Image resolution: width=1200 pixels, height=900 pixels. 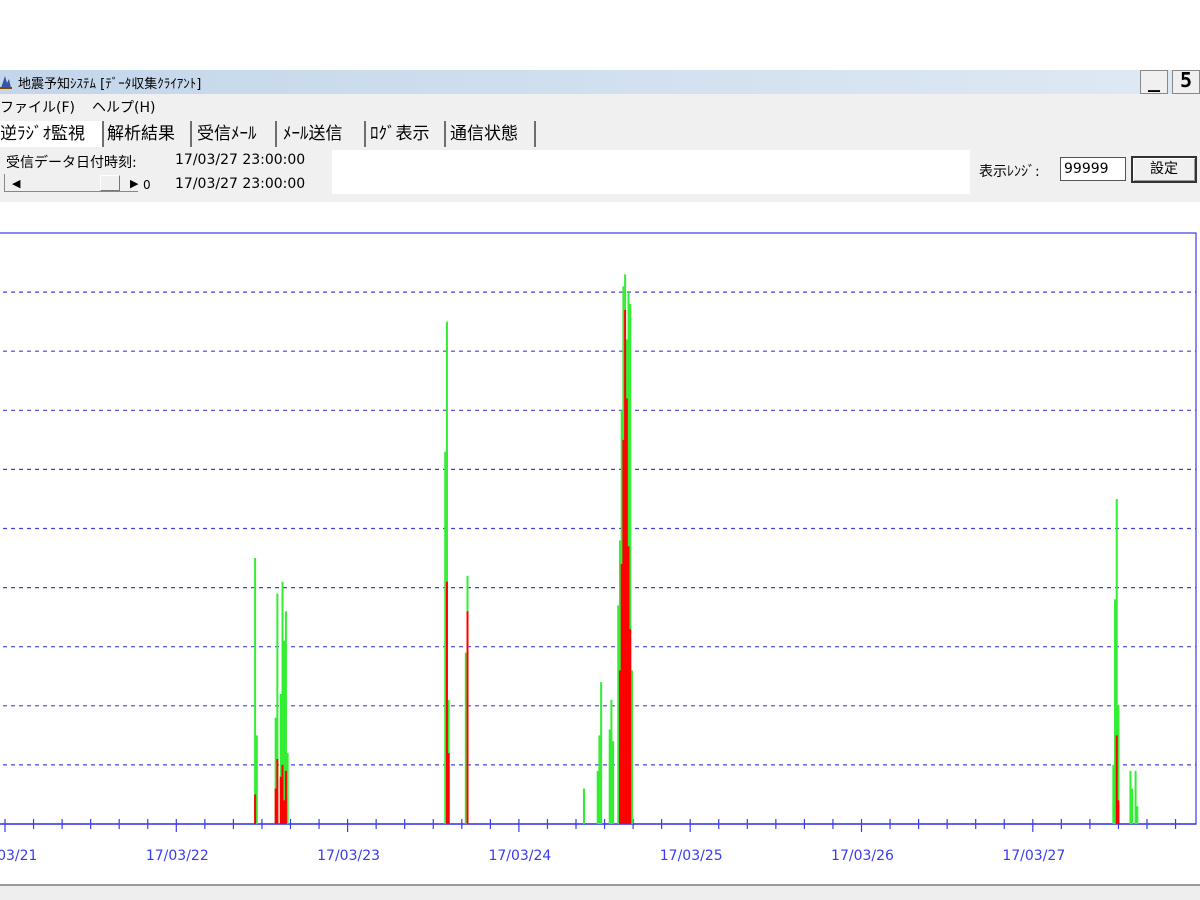 What do you see at coordinates (110, 183) in the screenshot?
I see `slider-thumb` at bounding box center [110, 183].